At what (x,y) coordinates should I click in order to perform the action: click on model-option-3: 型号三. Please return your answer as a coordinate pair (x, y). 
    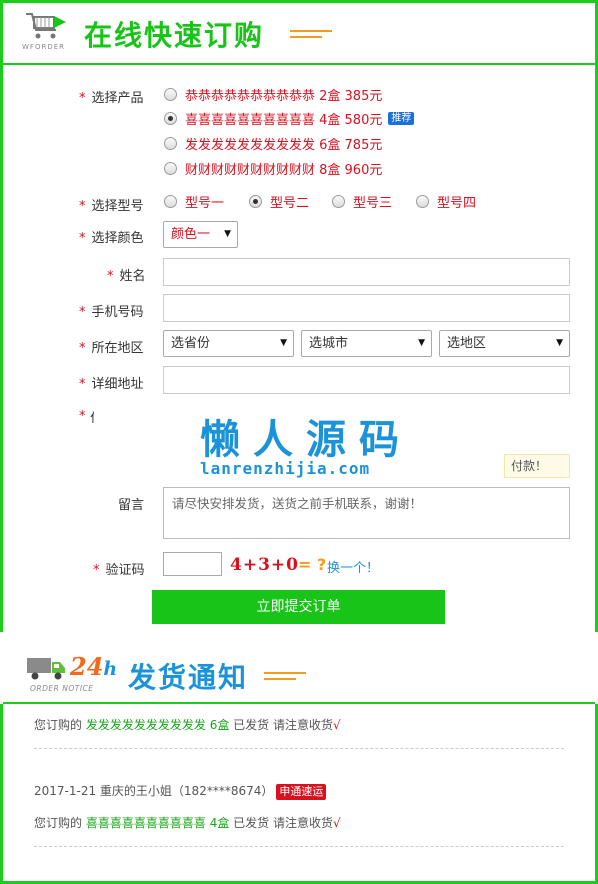
    Looking at the image, I should click on (362, 201).